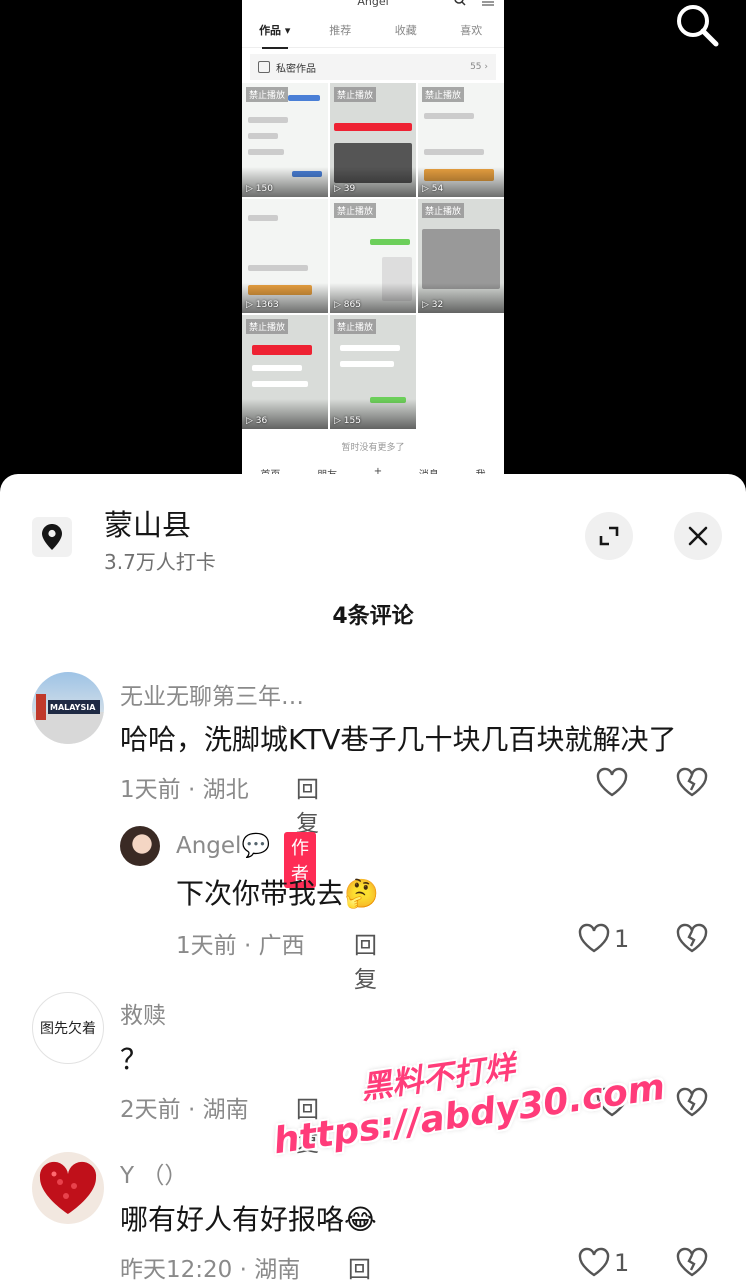  What do you see at coordinates (432, 189) in the screenshot?
I see `view-count: 54` at bounding box center [432, 189].